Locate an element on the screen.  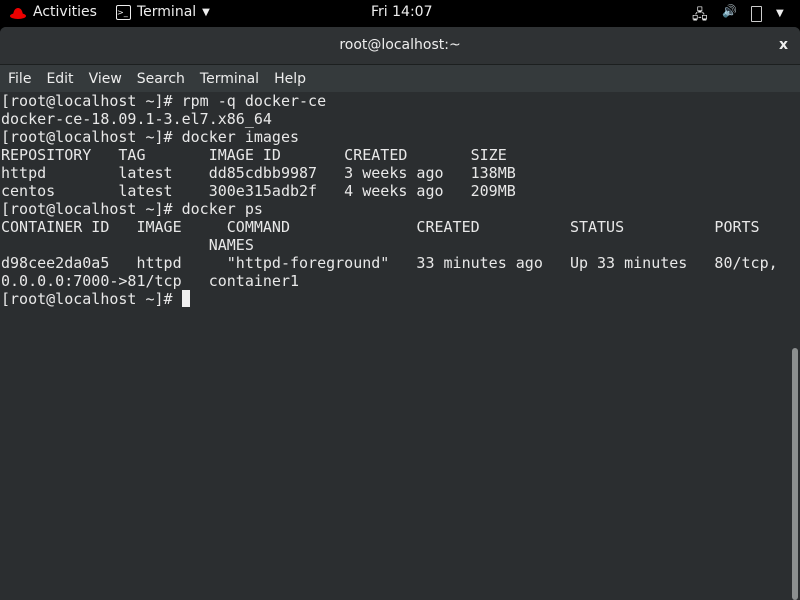
terminal-icon: >_ is located at coordinates (123, 12).